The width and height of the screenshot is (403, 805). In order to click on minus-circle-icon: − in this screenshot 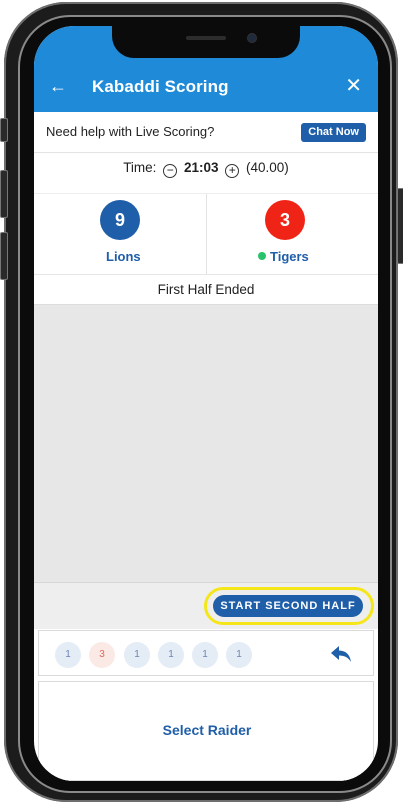, I will do `click(170, 171)`.